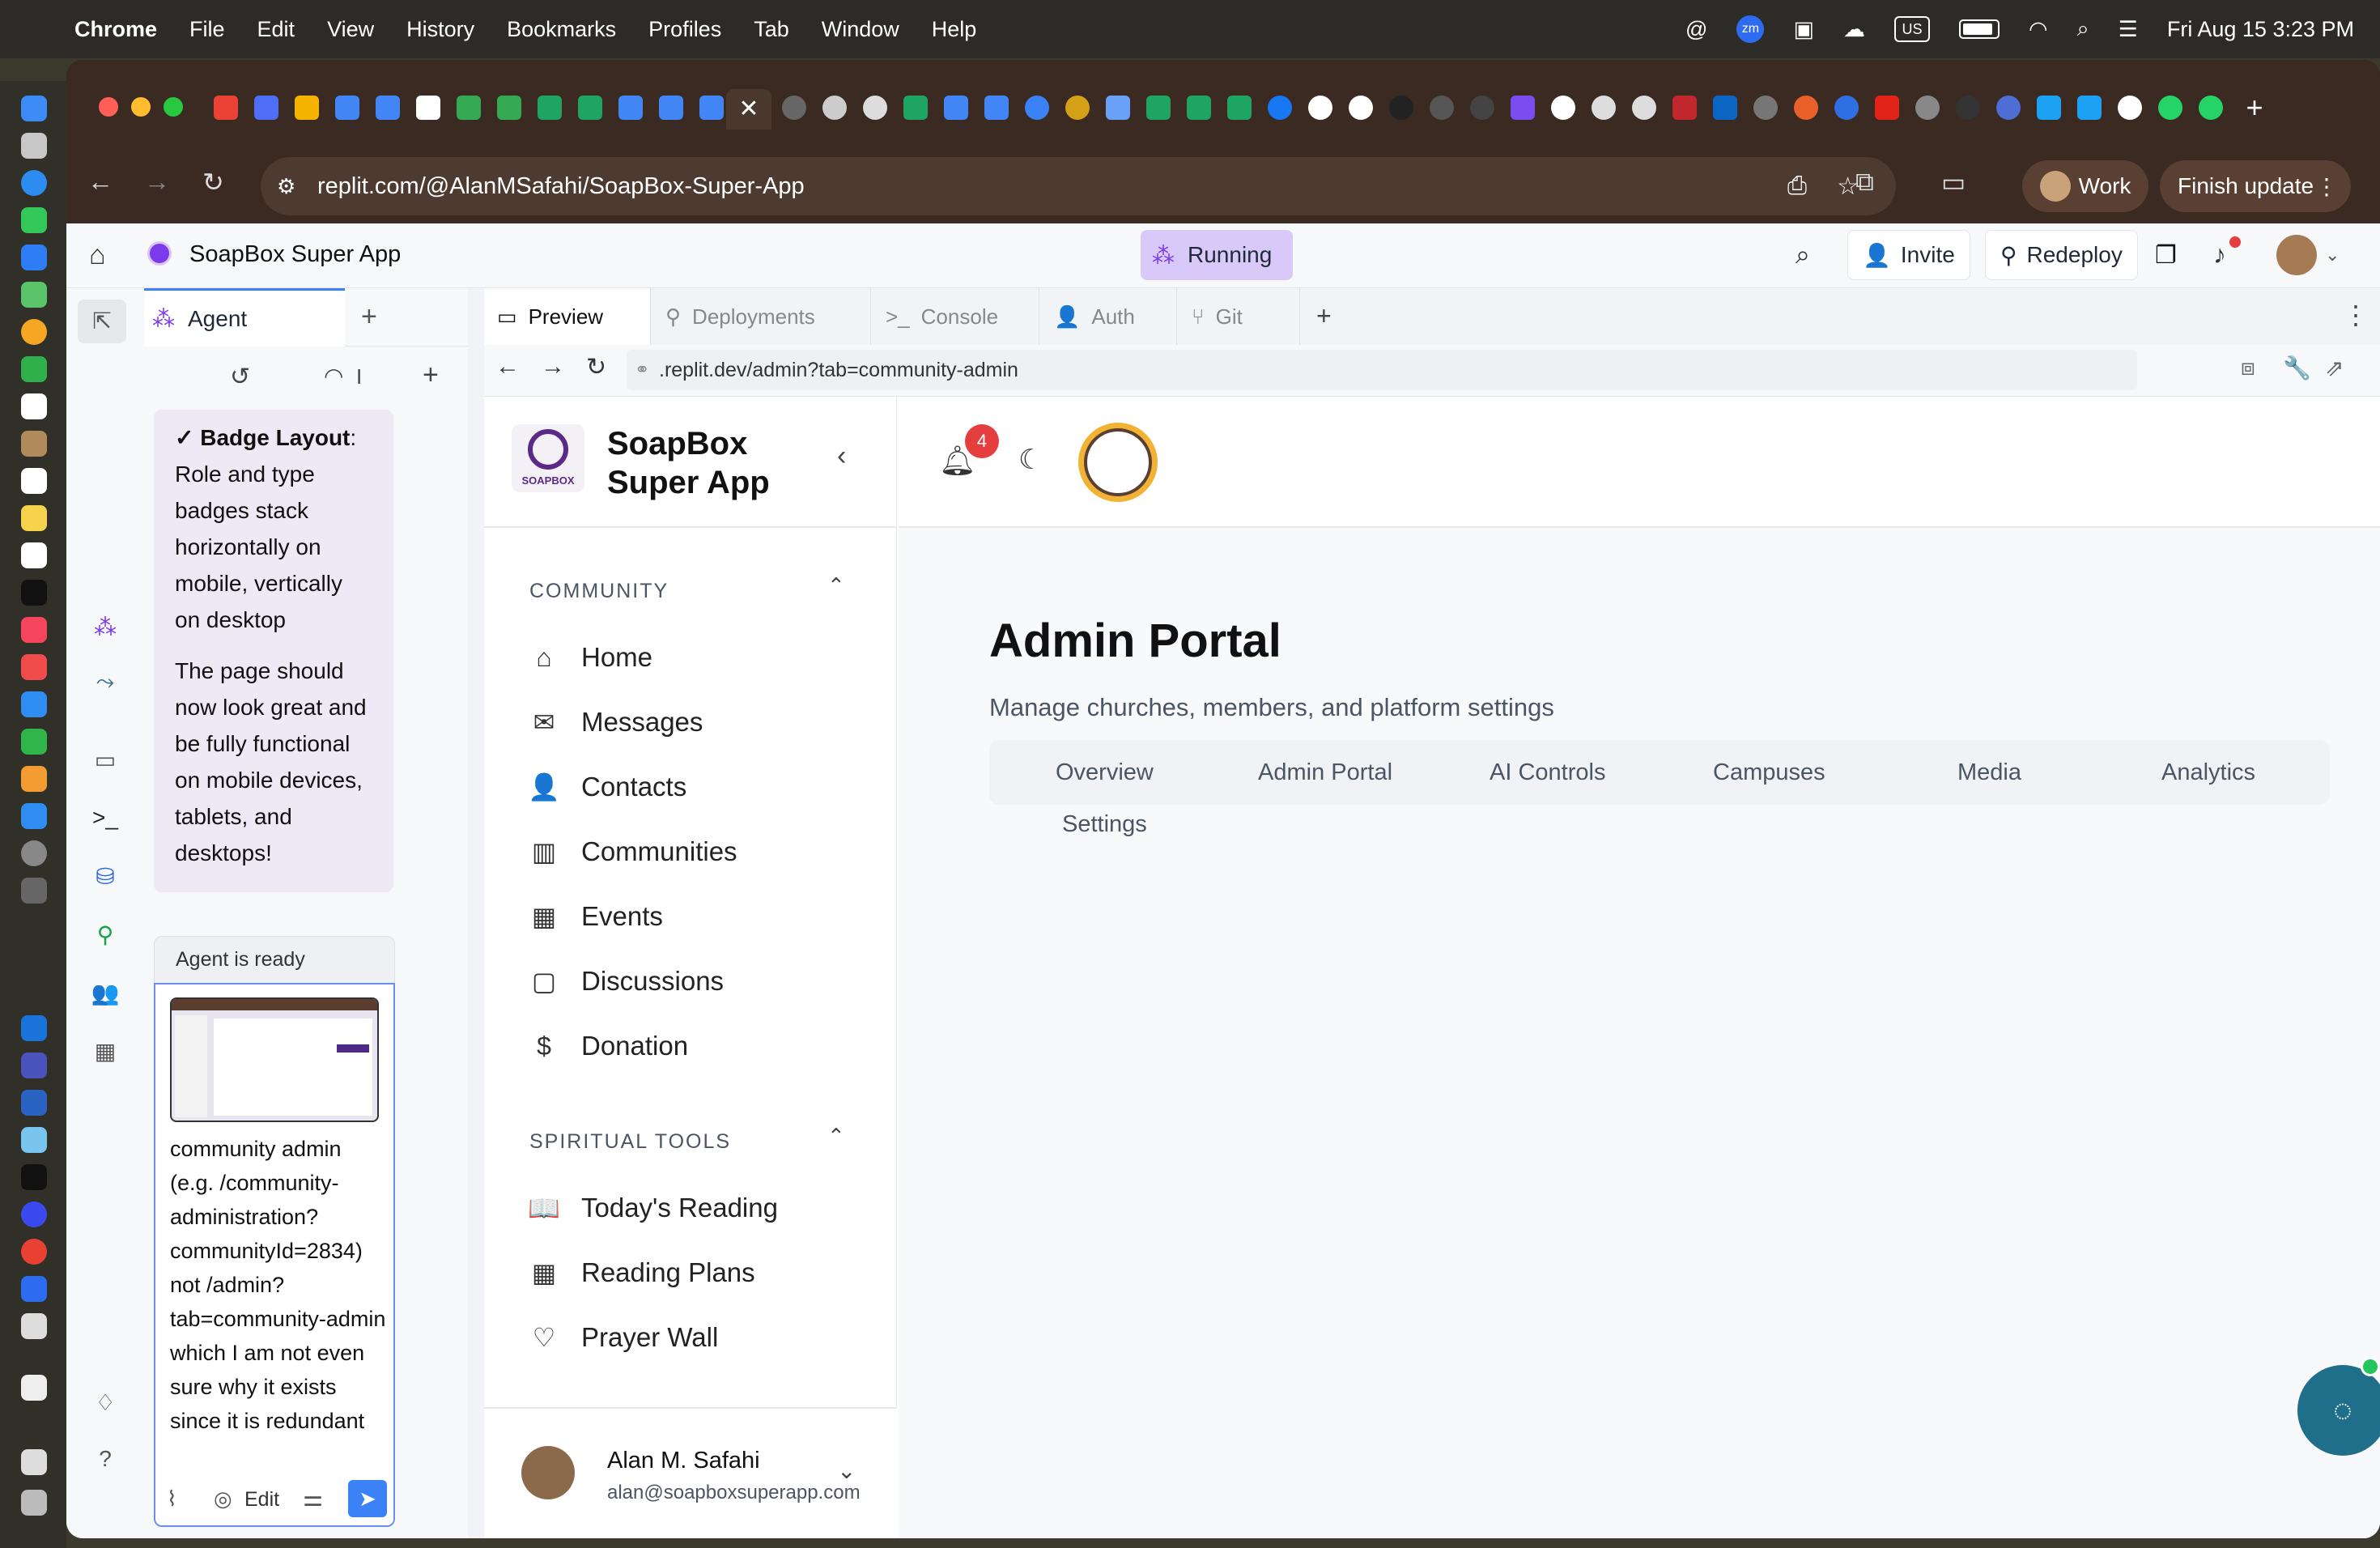  I want to click on music-icon, so click(34, 630).